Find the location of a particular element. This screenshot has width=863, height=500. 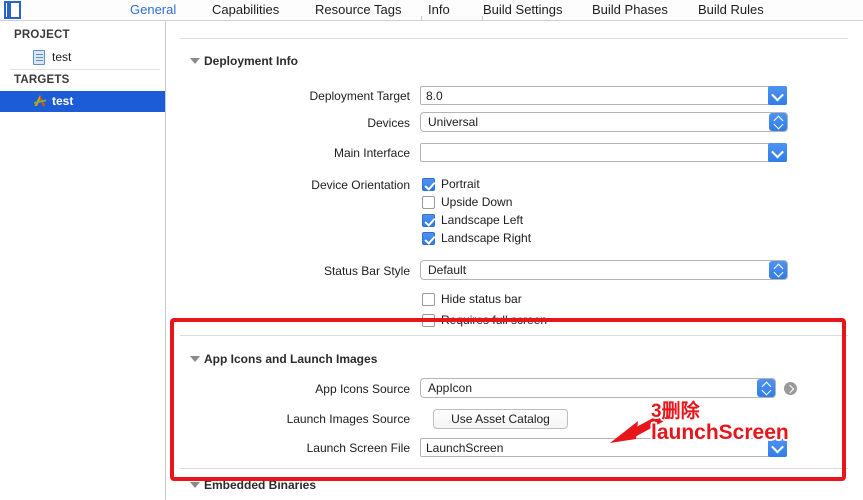

checkbox-label: Requires full screen is located at coordinates (494, 320).